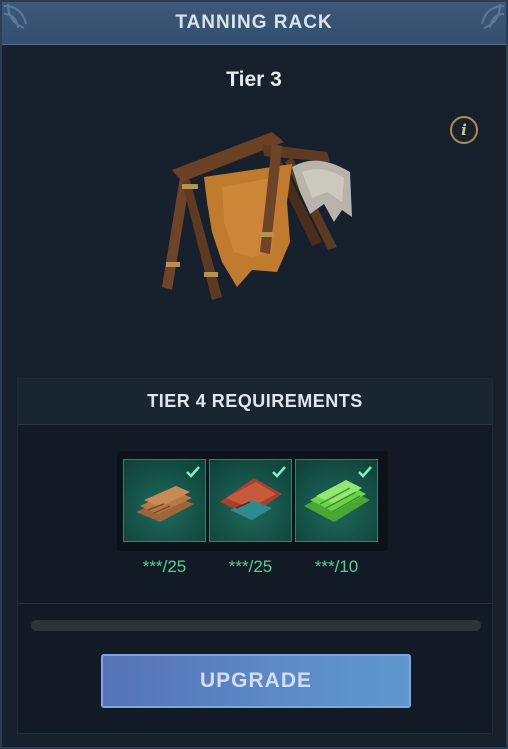 This screenshot has width=508, height=749. I want to click on requirement-slot-leather, so click(164, 500).